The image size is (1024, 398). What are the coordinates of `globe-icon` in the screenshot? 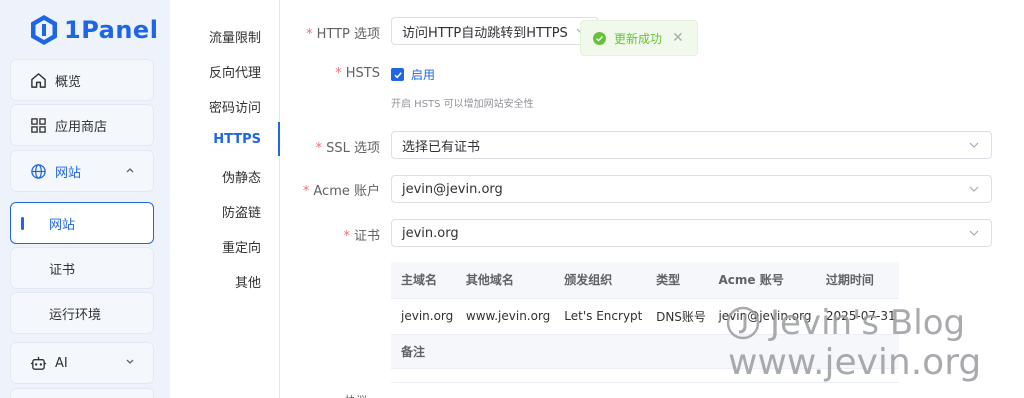 It's located at (38, 171).